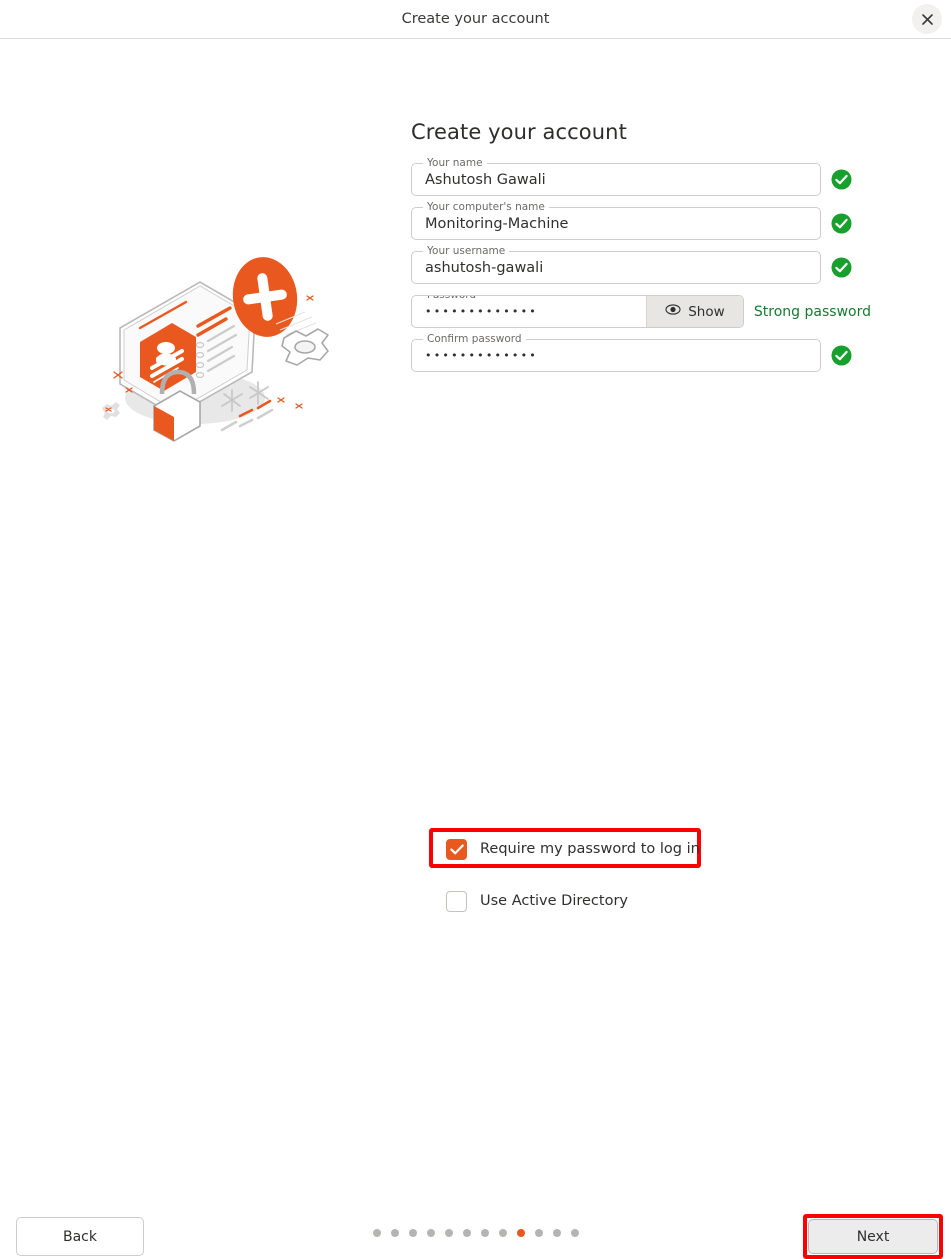 This screenshot has height=1259, width=951. What do you see at coordinates (616, 264) in the screenshot?
I see `username-field: Your username ashutosh-gawali` at bounding box center [616, 264].